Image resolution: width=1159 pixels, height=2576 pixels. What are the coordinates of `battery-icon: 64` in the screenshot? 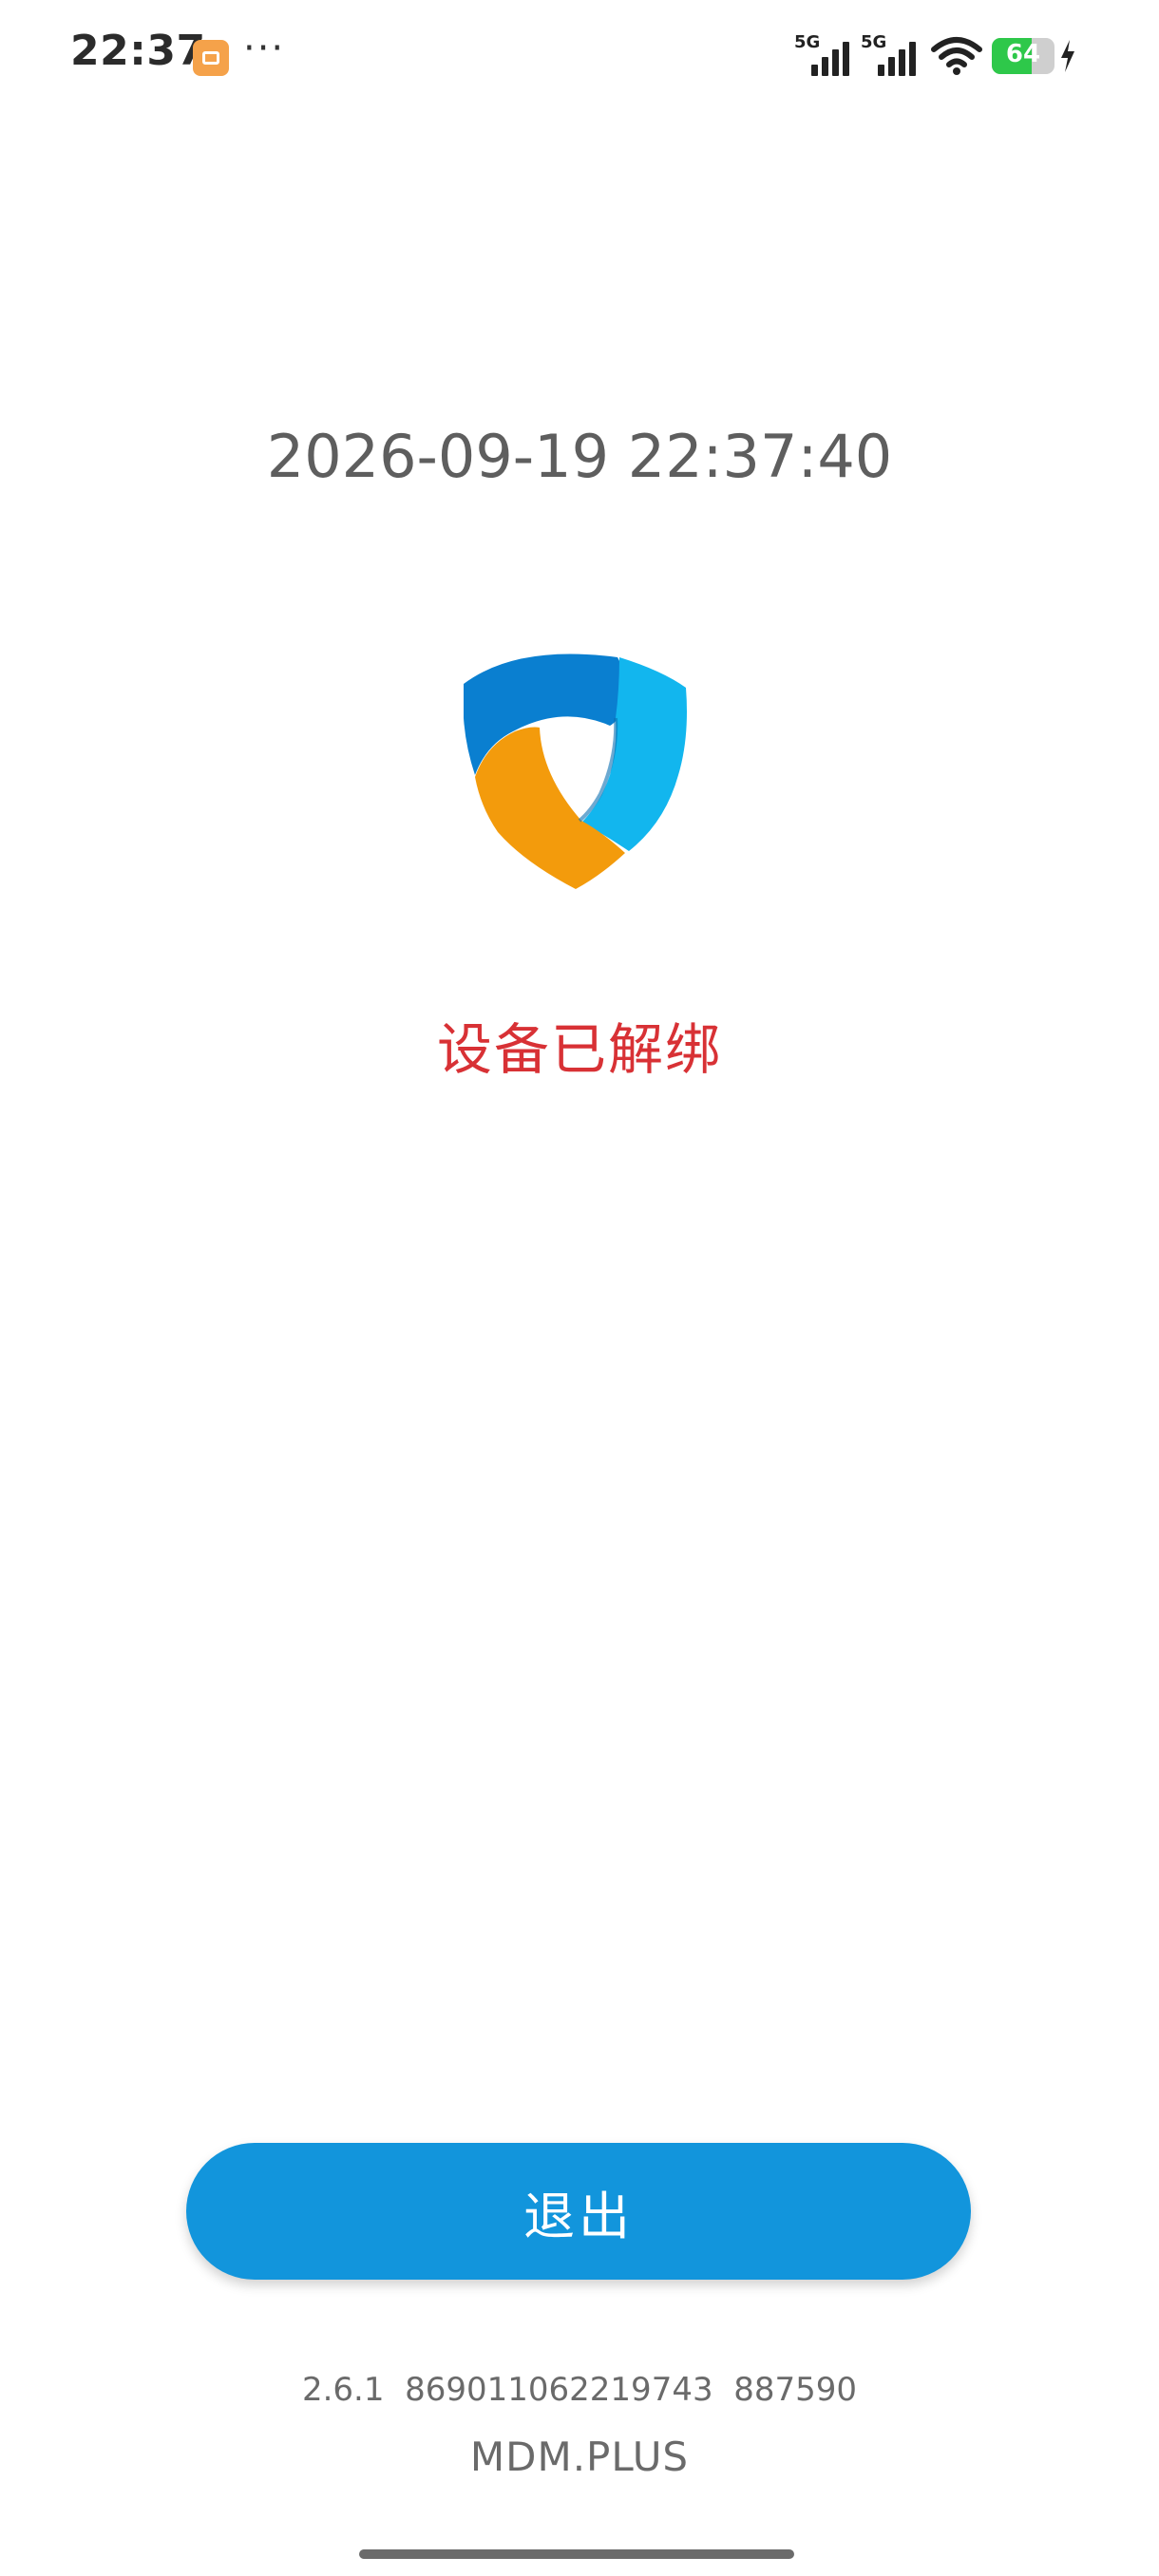 It's located at (1023, 56).